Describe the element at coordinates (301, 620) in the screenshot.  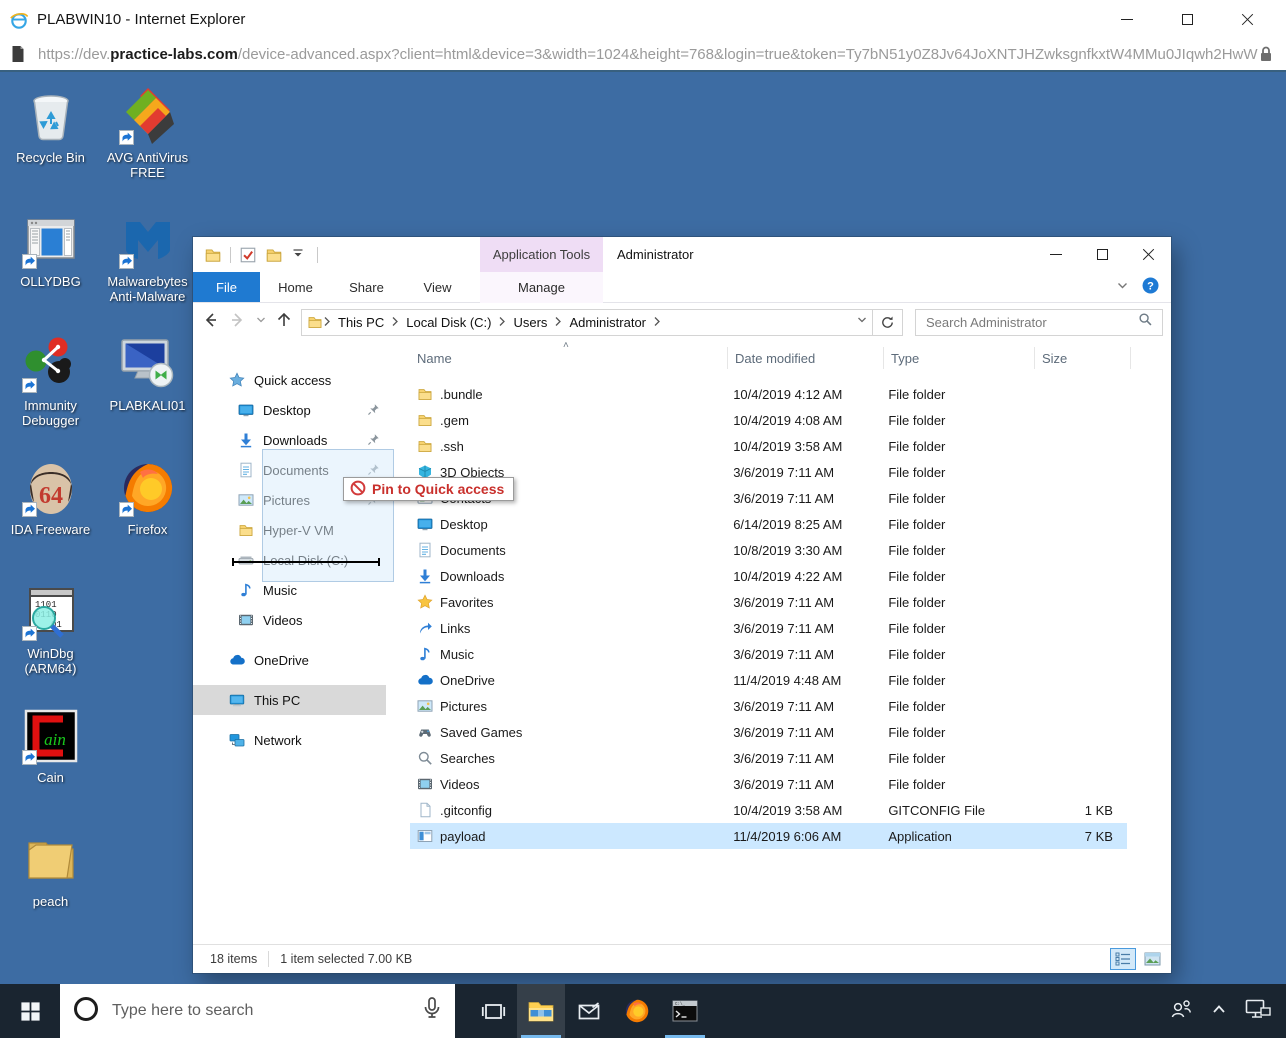
I see `nav-item-videos: Videos` at that location.